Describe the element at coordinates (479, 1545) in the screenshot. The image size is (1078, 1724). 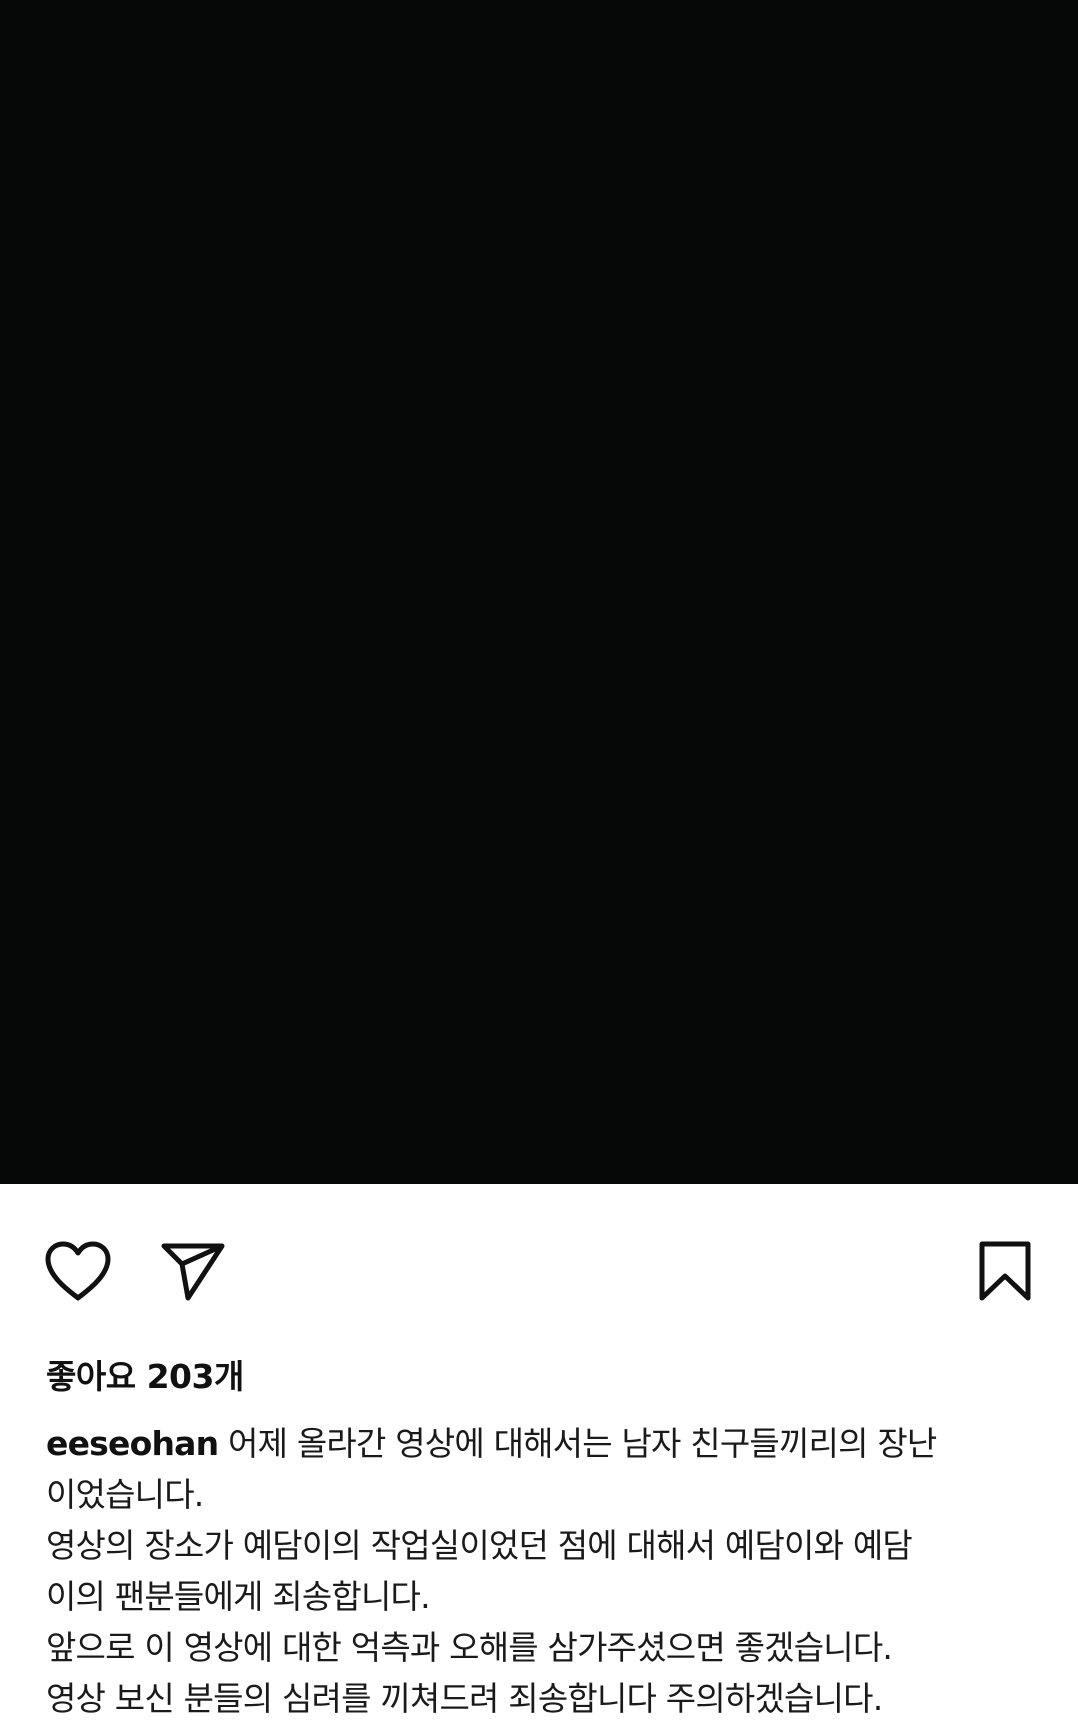
I see `caption-line: 영상의 장소가 예담이의 작업실이었던 점에 대해서 예담이와 예담` at that location.